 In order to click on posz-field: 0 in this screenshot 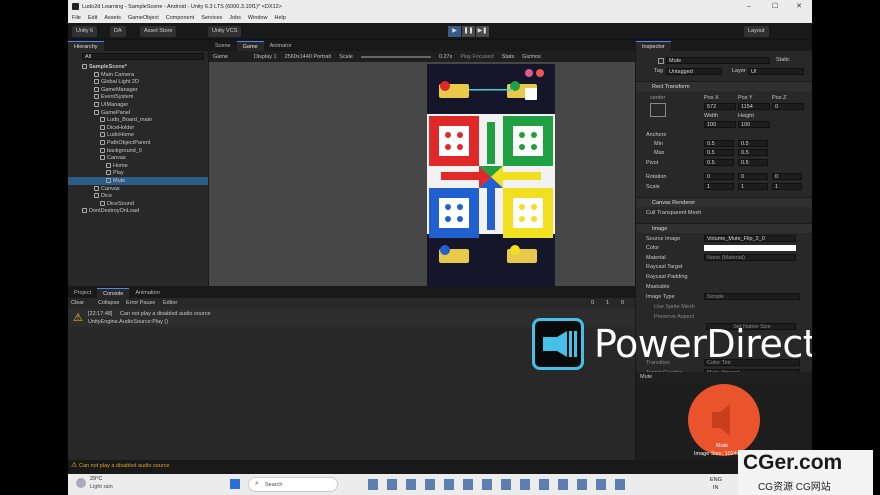, I will do `click(788, 106)`.